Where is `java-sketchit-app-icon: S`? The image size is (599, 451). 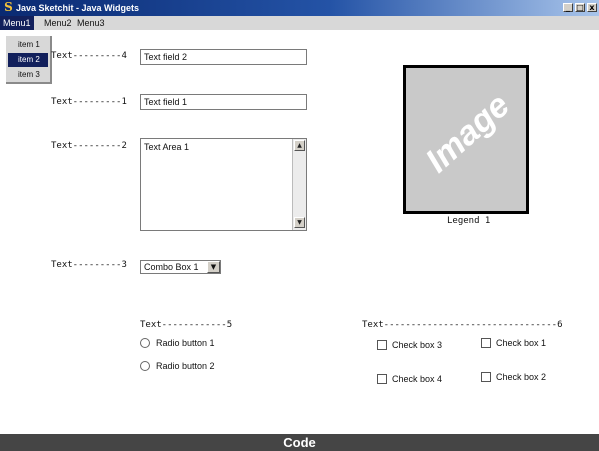
java-sketchit-app-icon: S is located at coordinates (8, 7).